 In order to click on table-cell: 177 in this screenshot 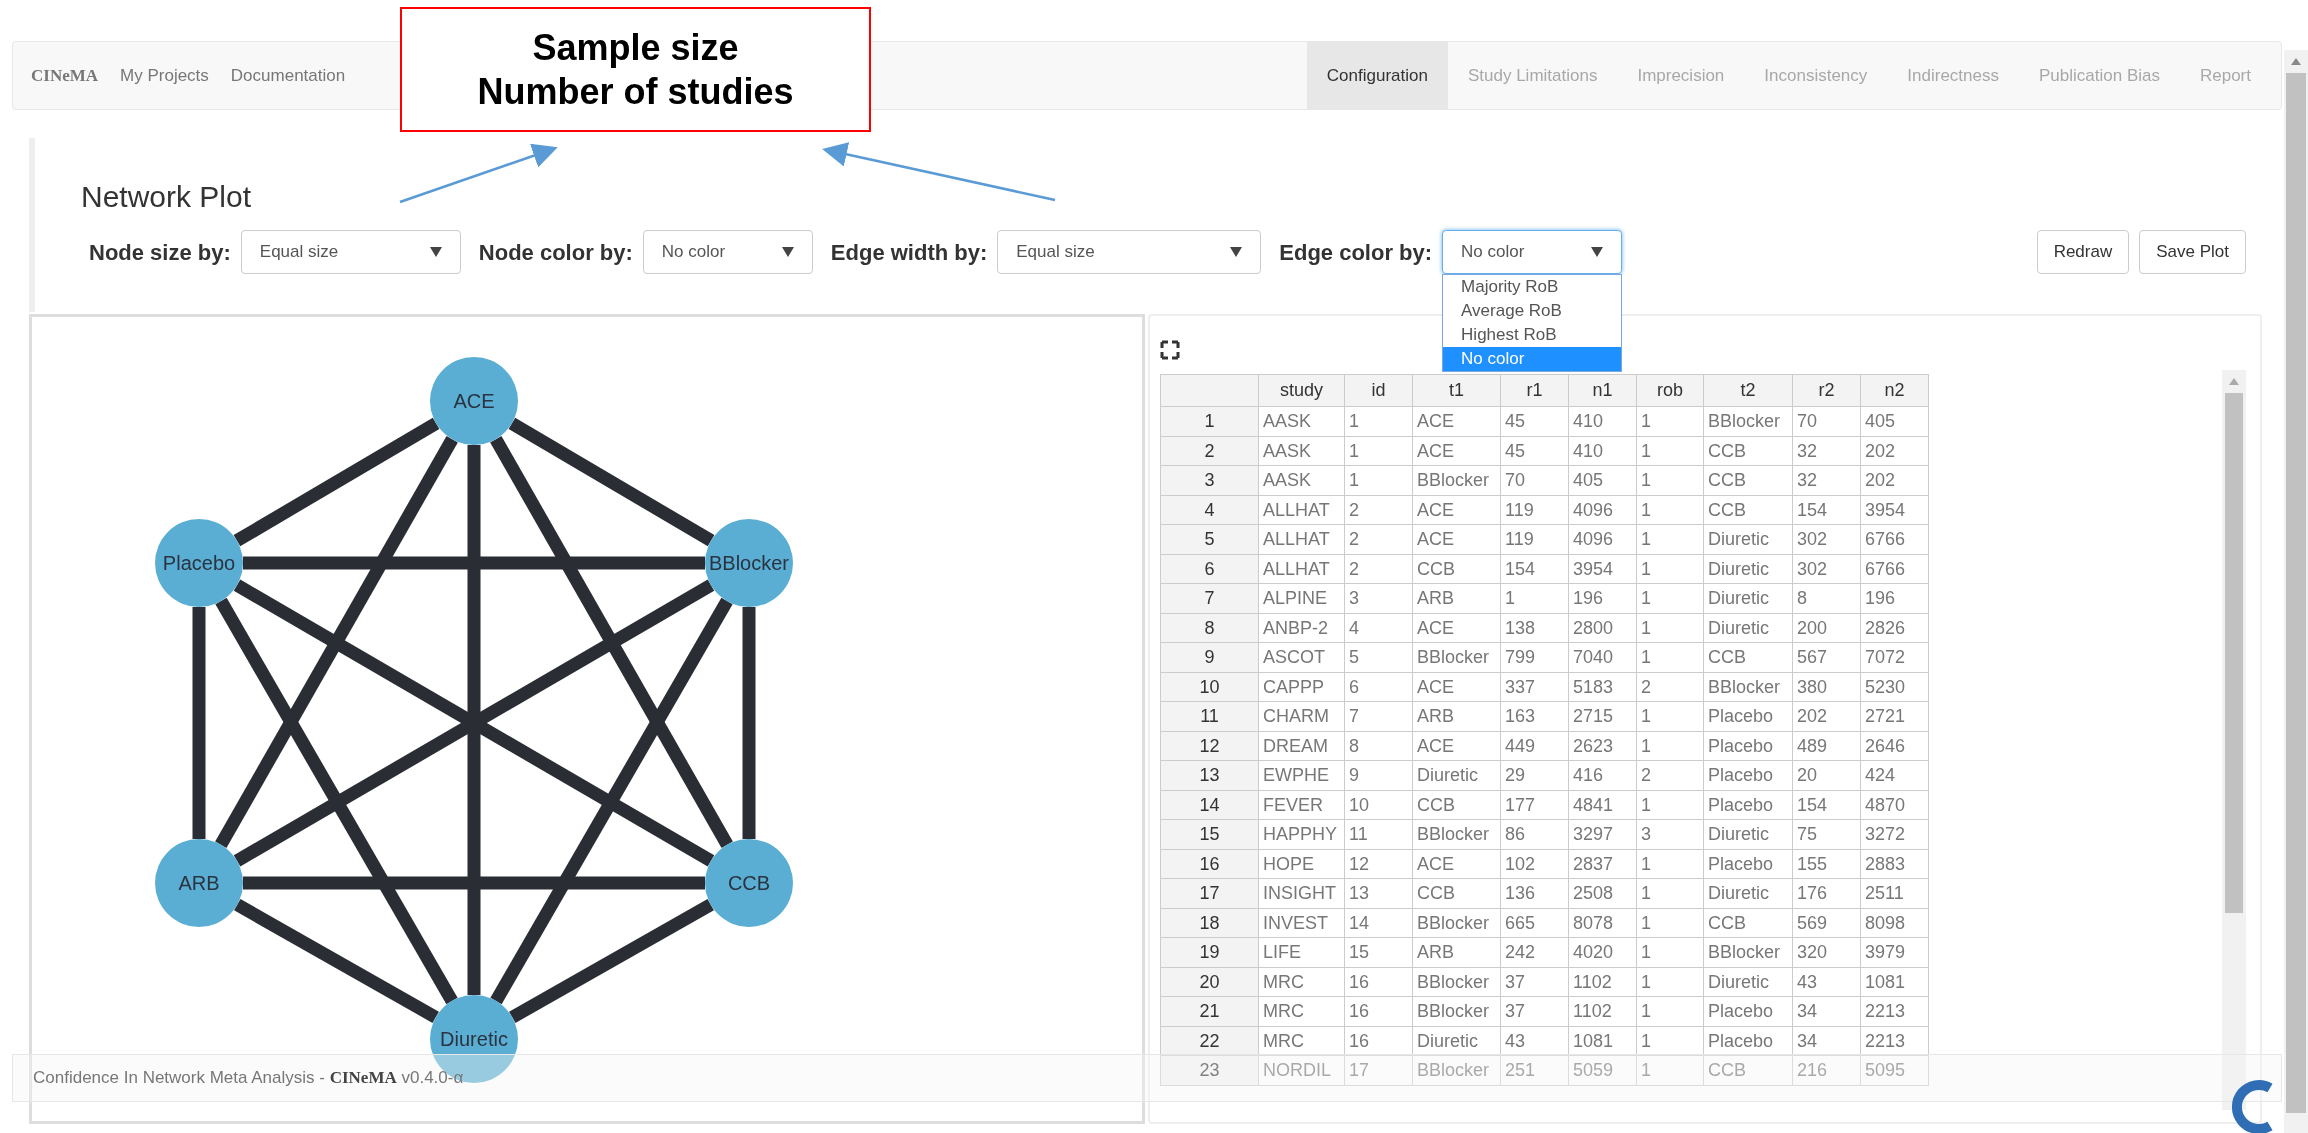, I will do `click(1534, 805)`.